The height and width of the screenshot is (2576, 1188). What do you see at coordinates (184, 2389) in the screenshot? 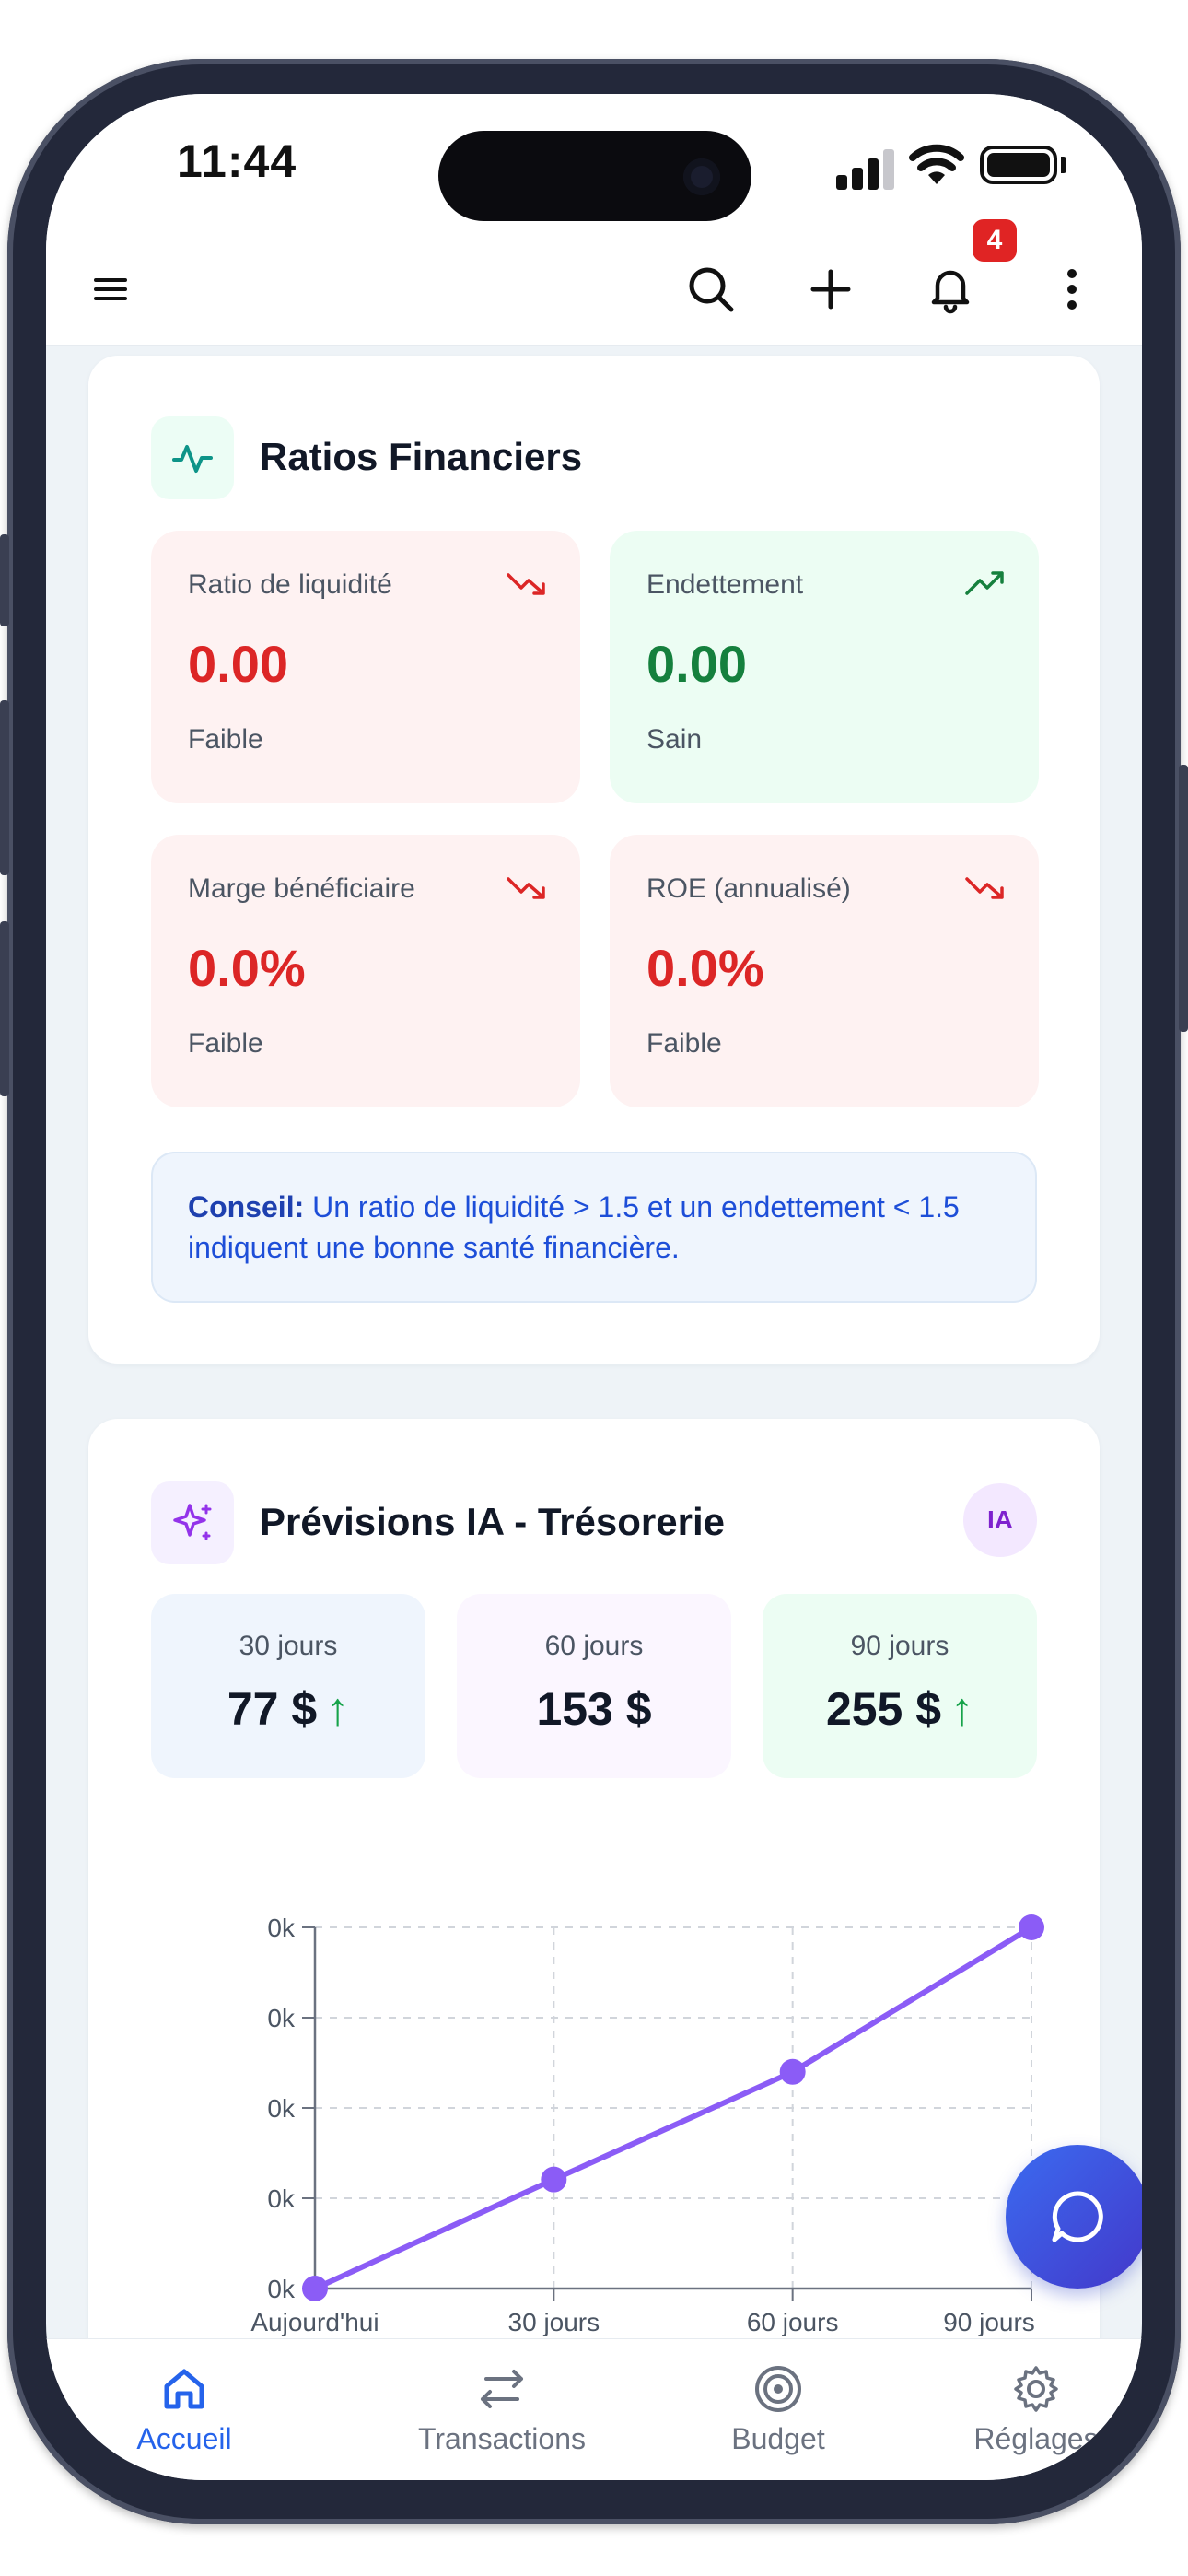
I see `home-icon` at bounding box center [184, 2389].